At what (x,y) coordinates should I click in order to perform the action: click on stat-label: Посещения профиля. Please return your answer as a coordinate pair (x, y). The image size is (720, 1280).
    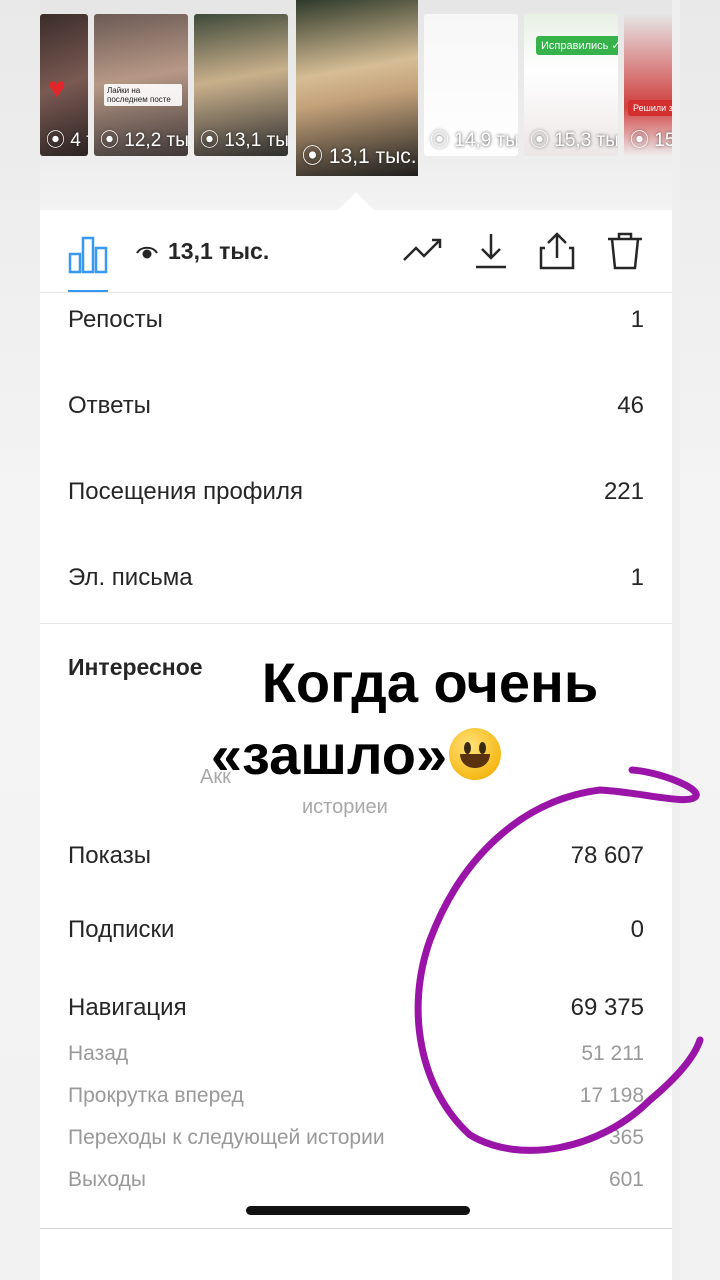
    Looking at the image, I should click on (185, 491).